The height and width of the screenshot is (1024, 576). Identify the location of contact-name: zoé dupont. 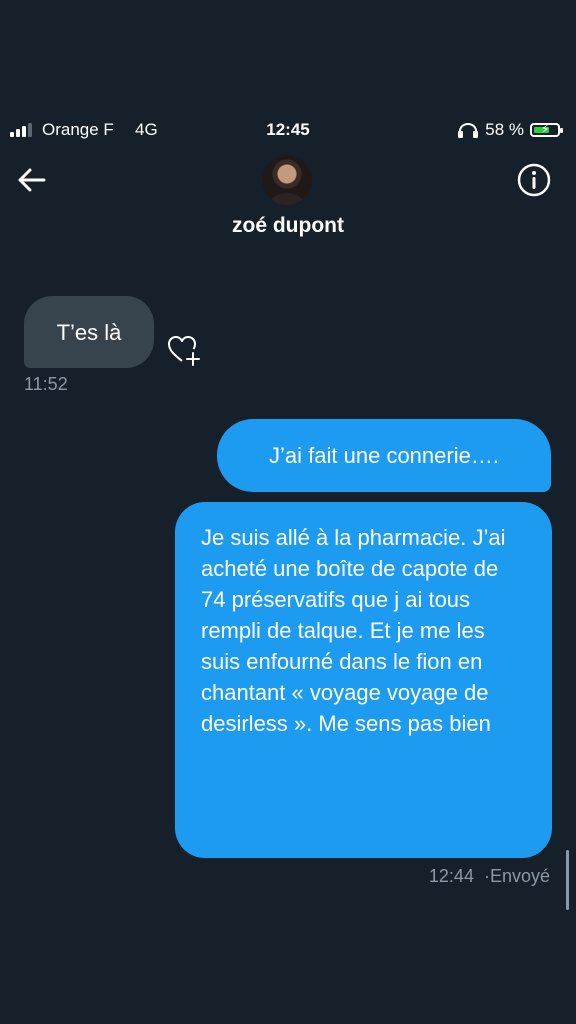
(288, 226).